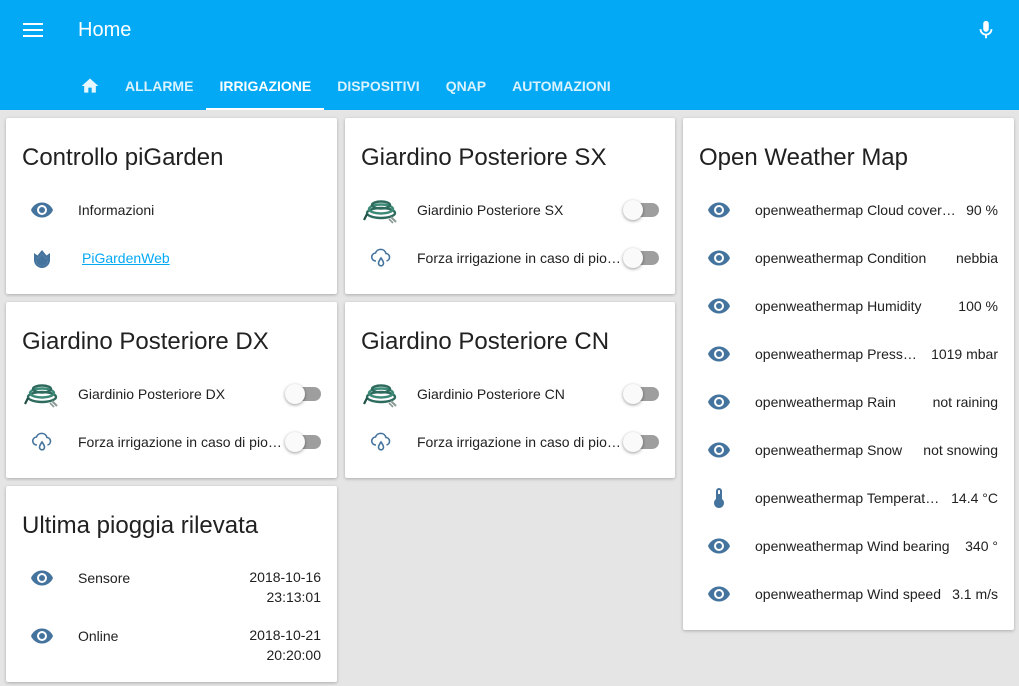 The height and width of the screenshot is (686, 1019). I want to click on entity-row-forza-sx: Forza irrigazione in caso di pioggia, so click(510, 258).